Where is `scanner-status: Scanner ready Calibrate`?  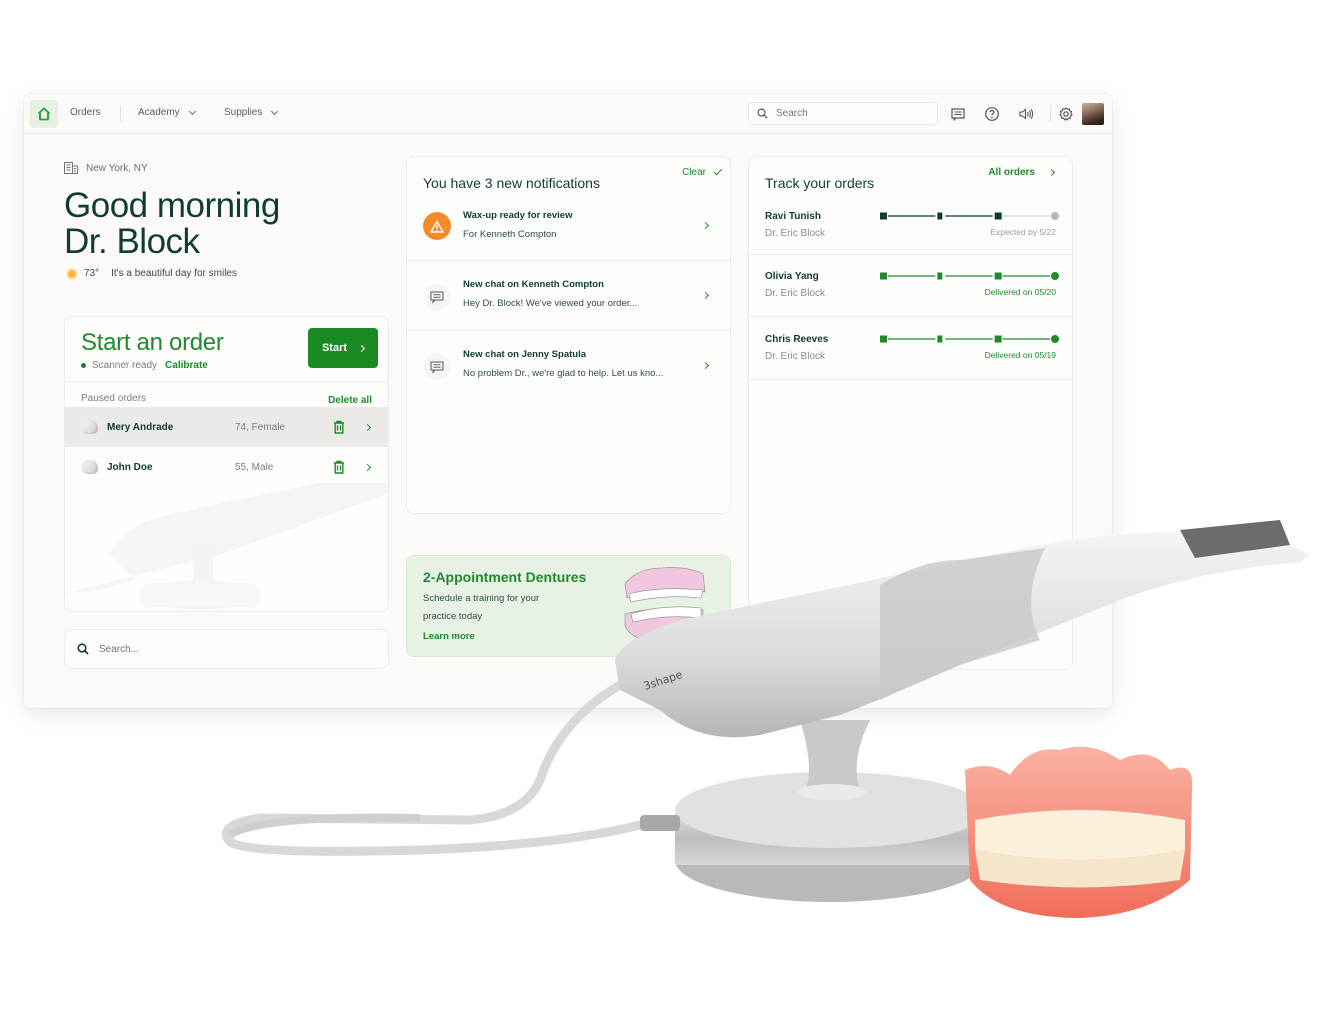
scanner-status: Scanner ready Calibrate is located at coordinates (144, 365).